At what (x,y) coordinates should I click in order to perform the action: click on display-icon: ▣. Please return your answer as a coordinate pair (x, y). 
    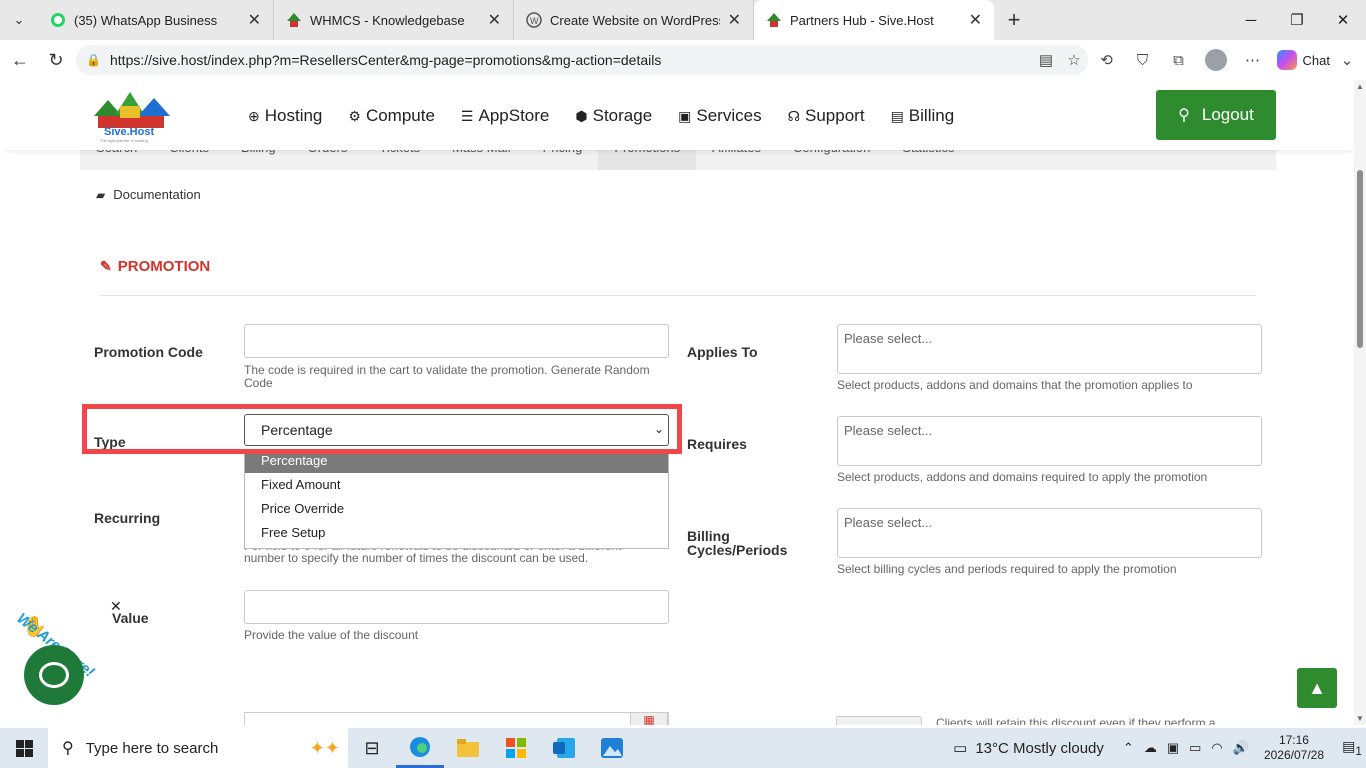
    Looking at the image, I should click on (1173, 748).